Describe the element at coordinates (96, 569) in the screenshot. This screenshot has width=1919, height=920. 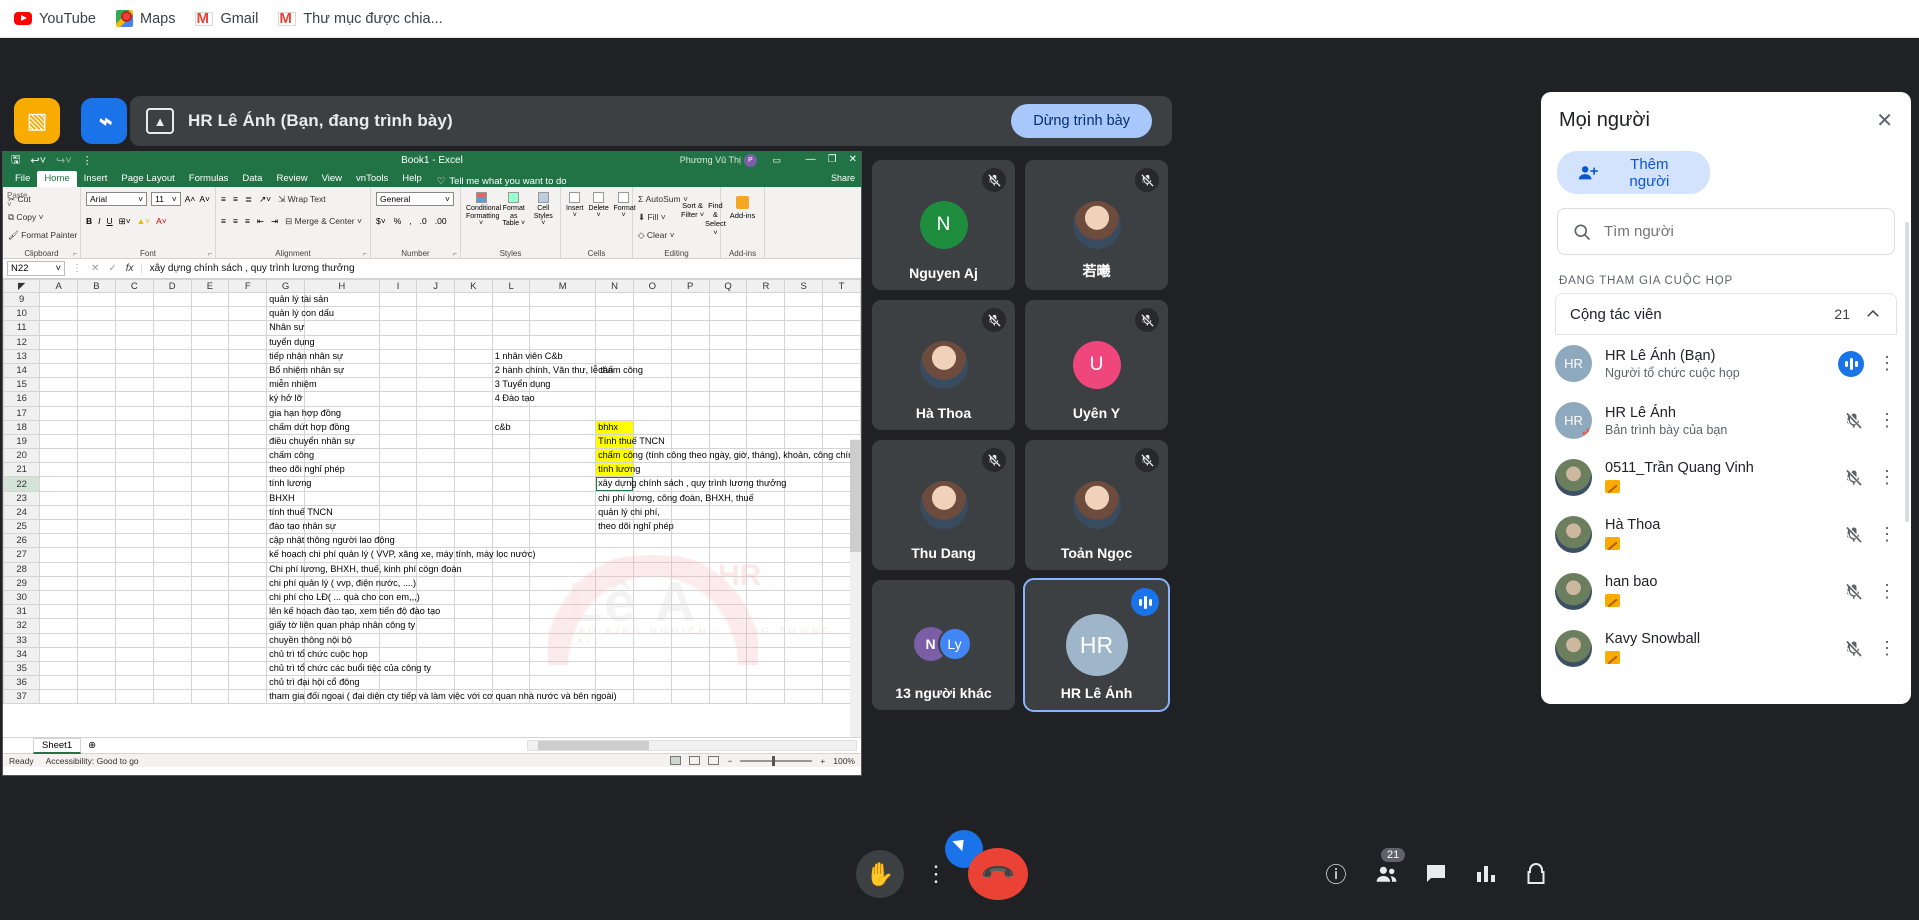
I see `cell-B28` at that location.